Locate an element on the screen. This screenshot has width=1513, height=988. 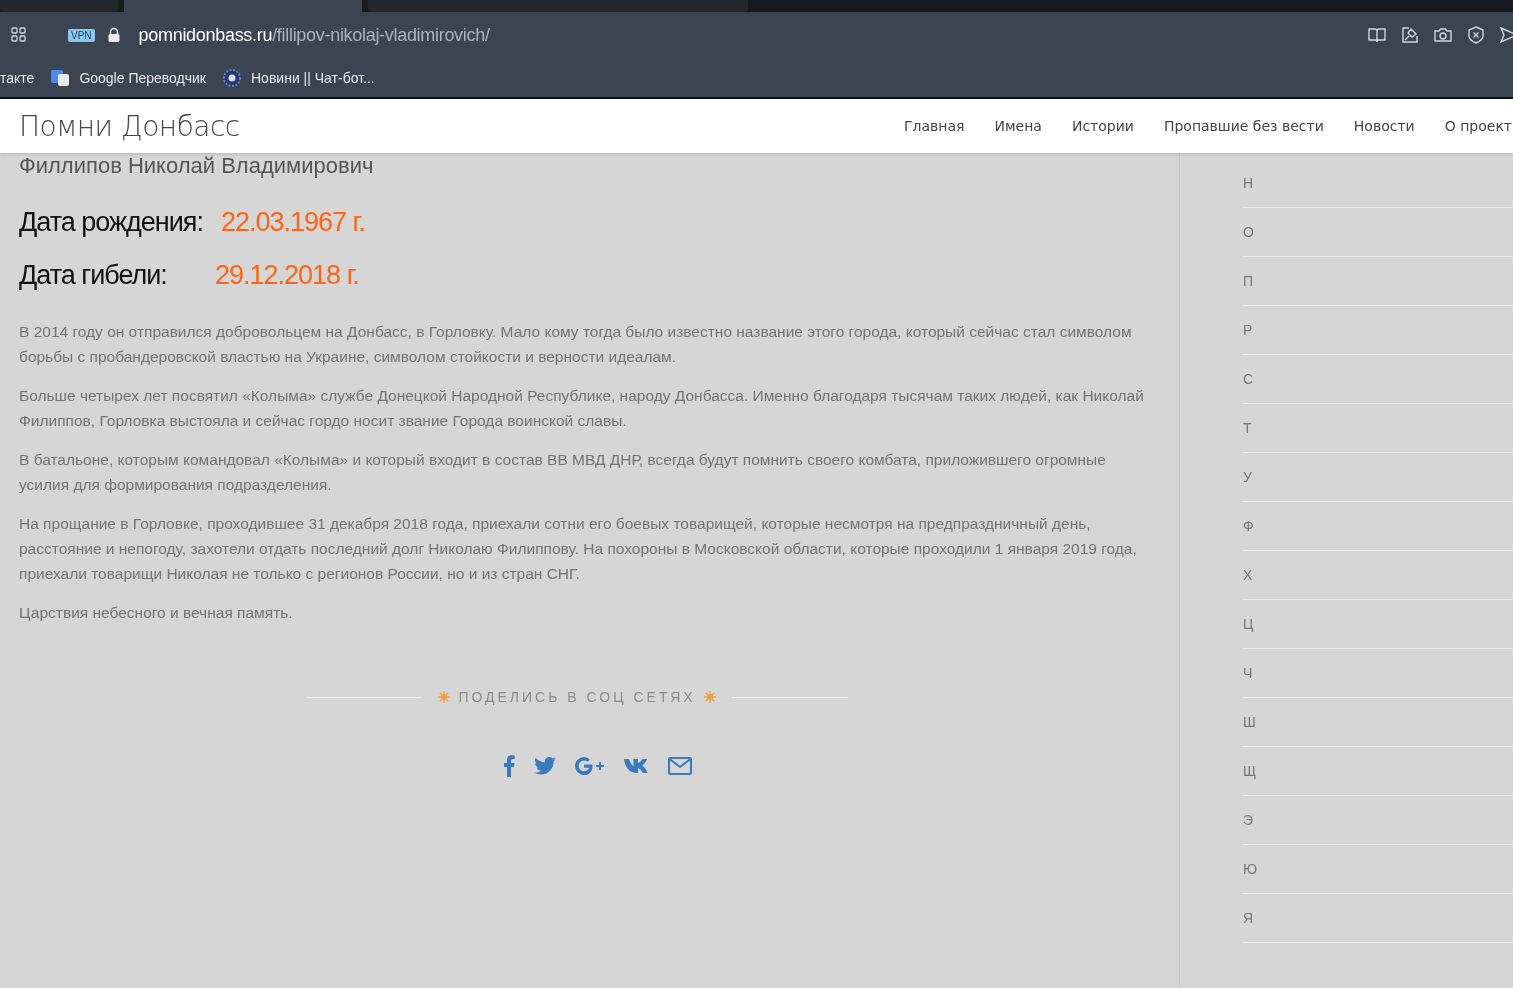
site-logo: Помни Донбасс is located at coordinates (129, 126).